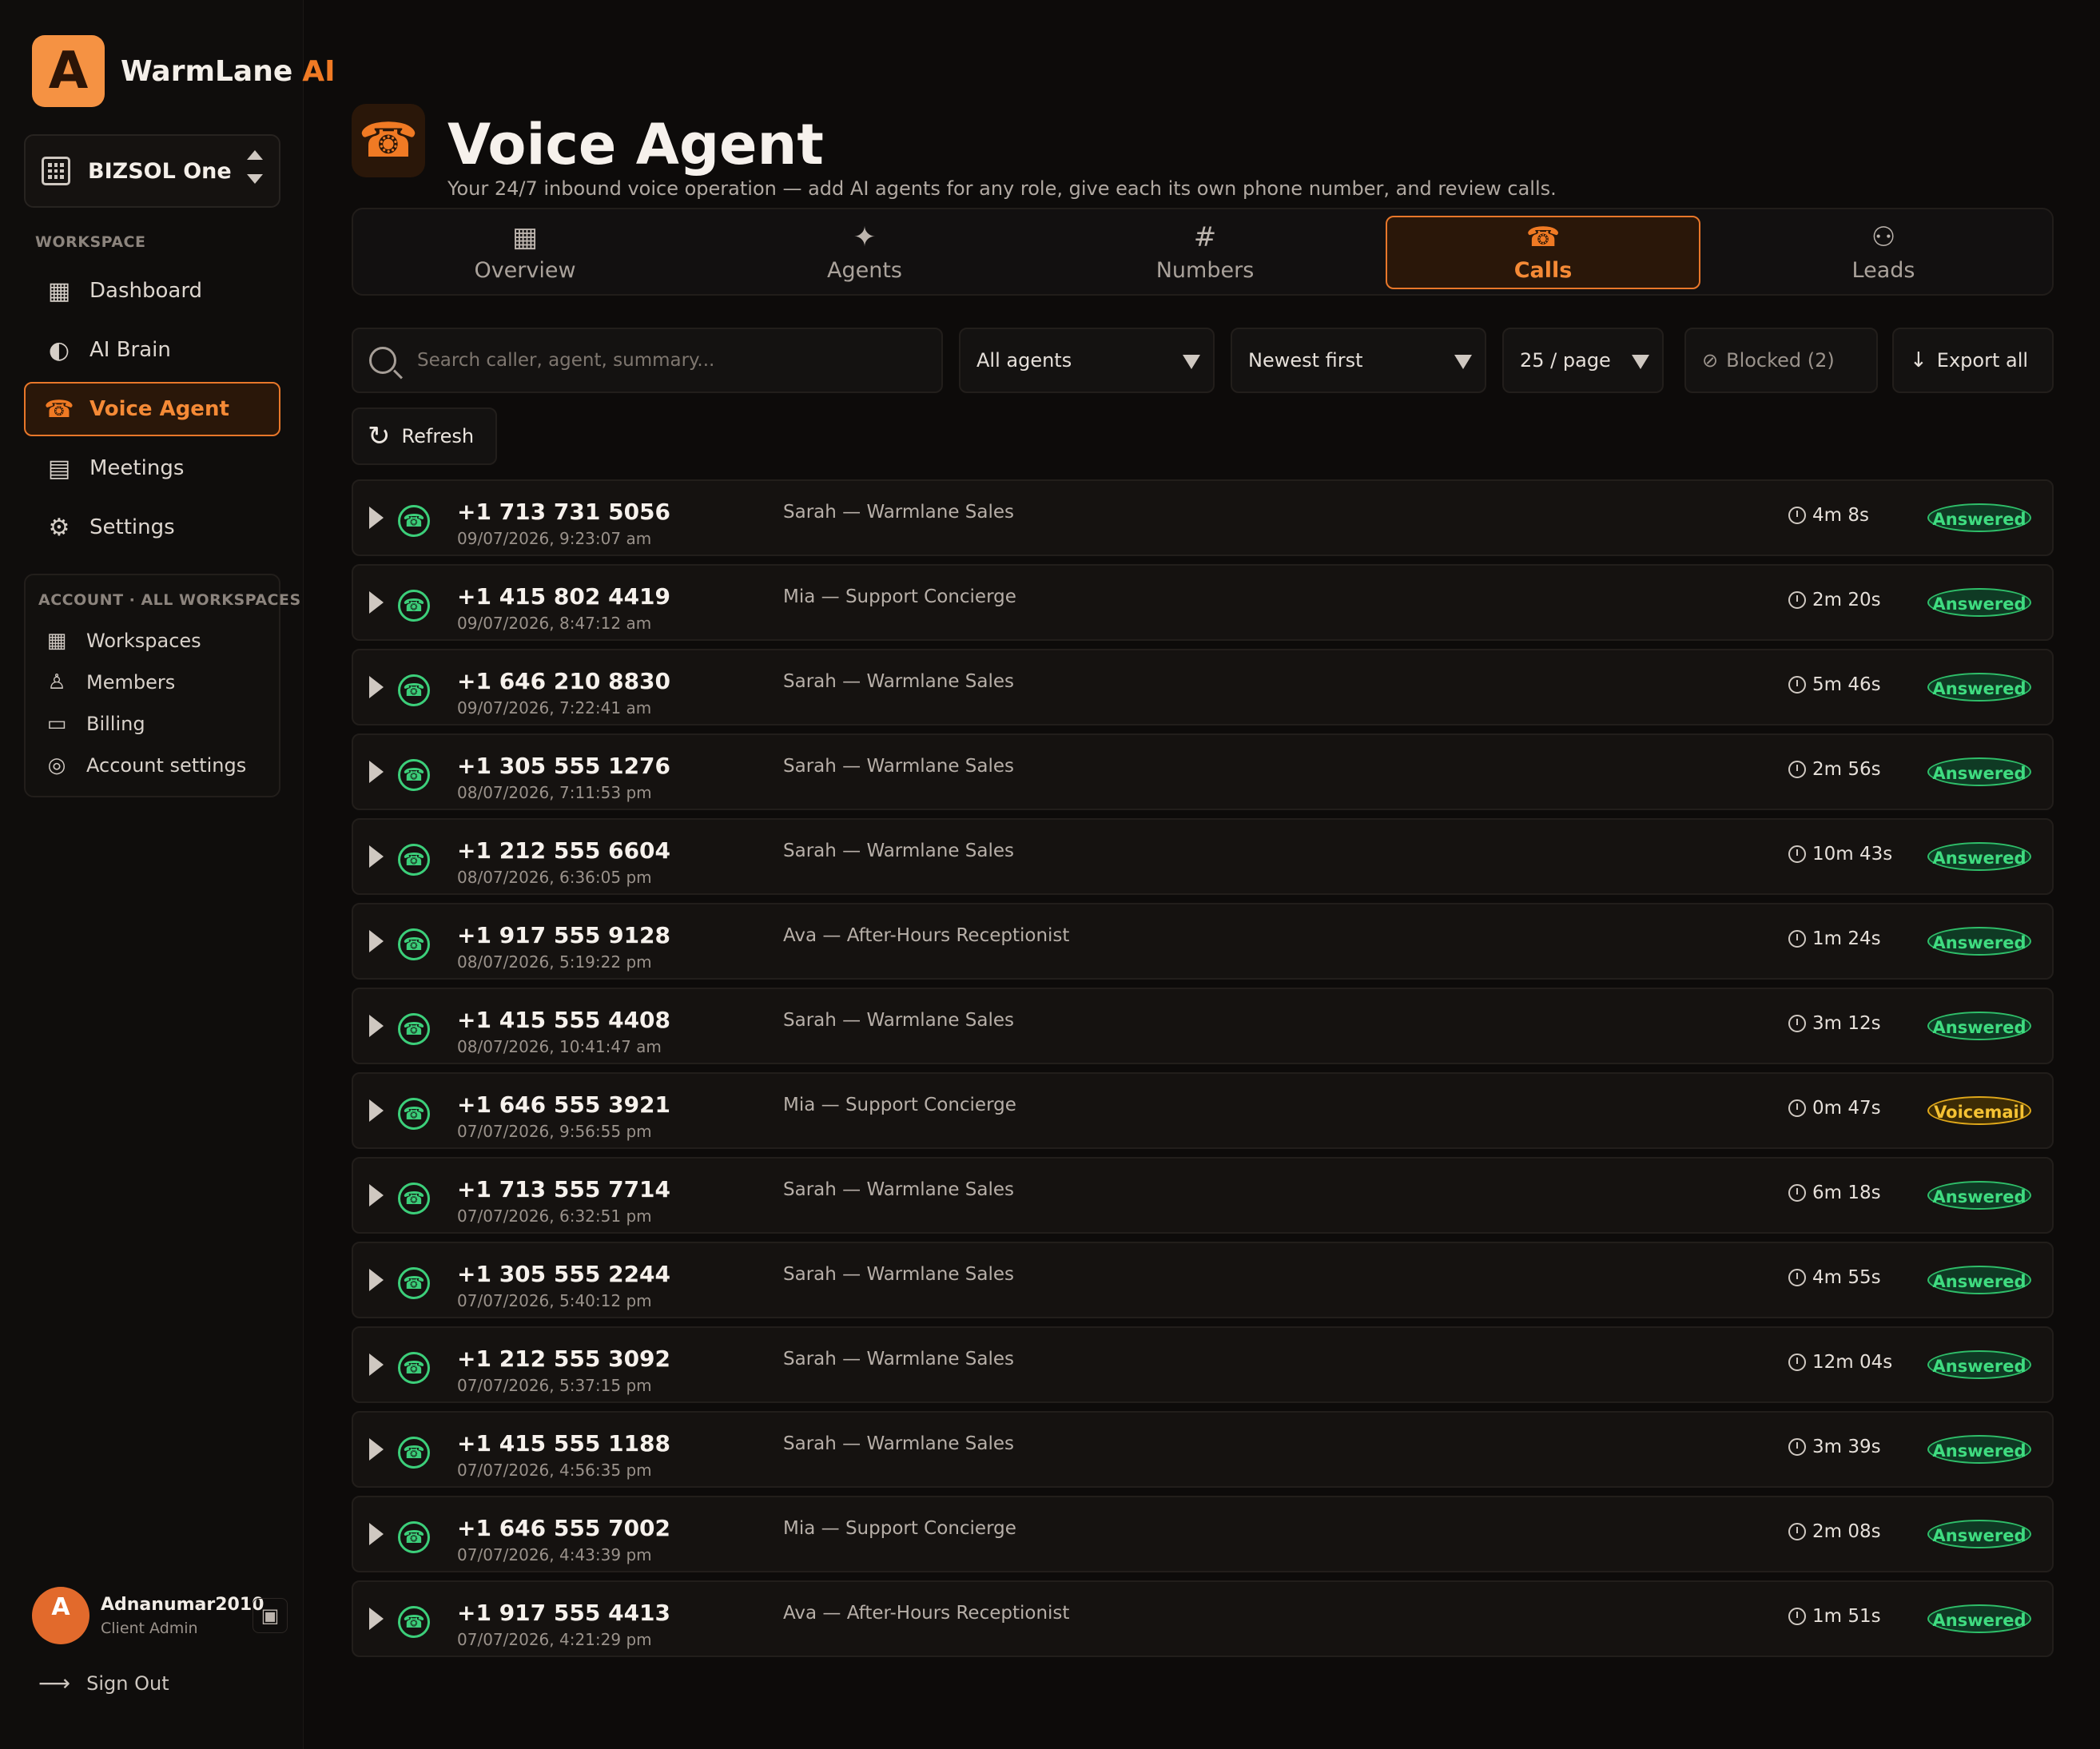 This screenshot has height=1749, width=2100. What do you see at coordinates (160, 171) in the screenshot?
I see `workspace-name: BIZSOL One` at bounding box center [160, 171].